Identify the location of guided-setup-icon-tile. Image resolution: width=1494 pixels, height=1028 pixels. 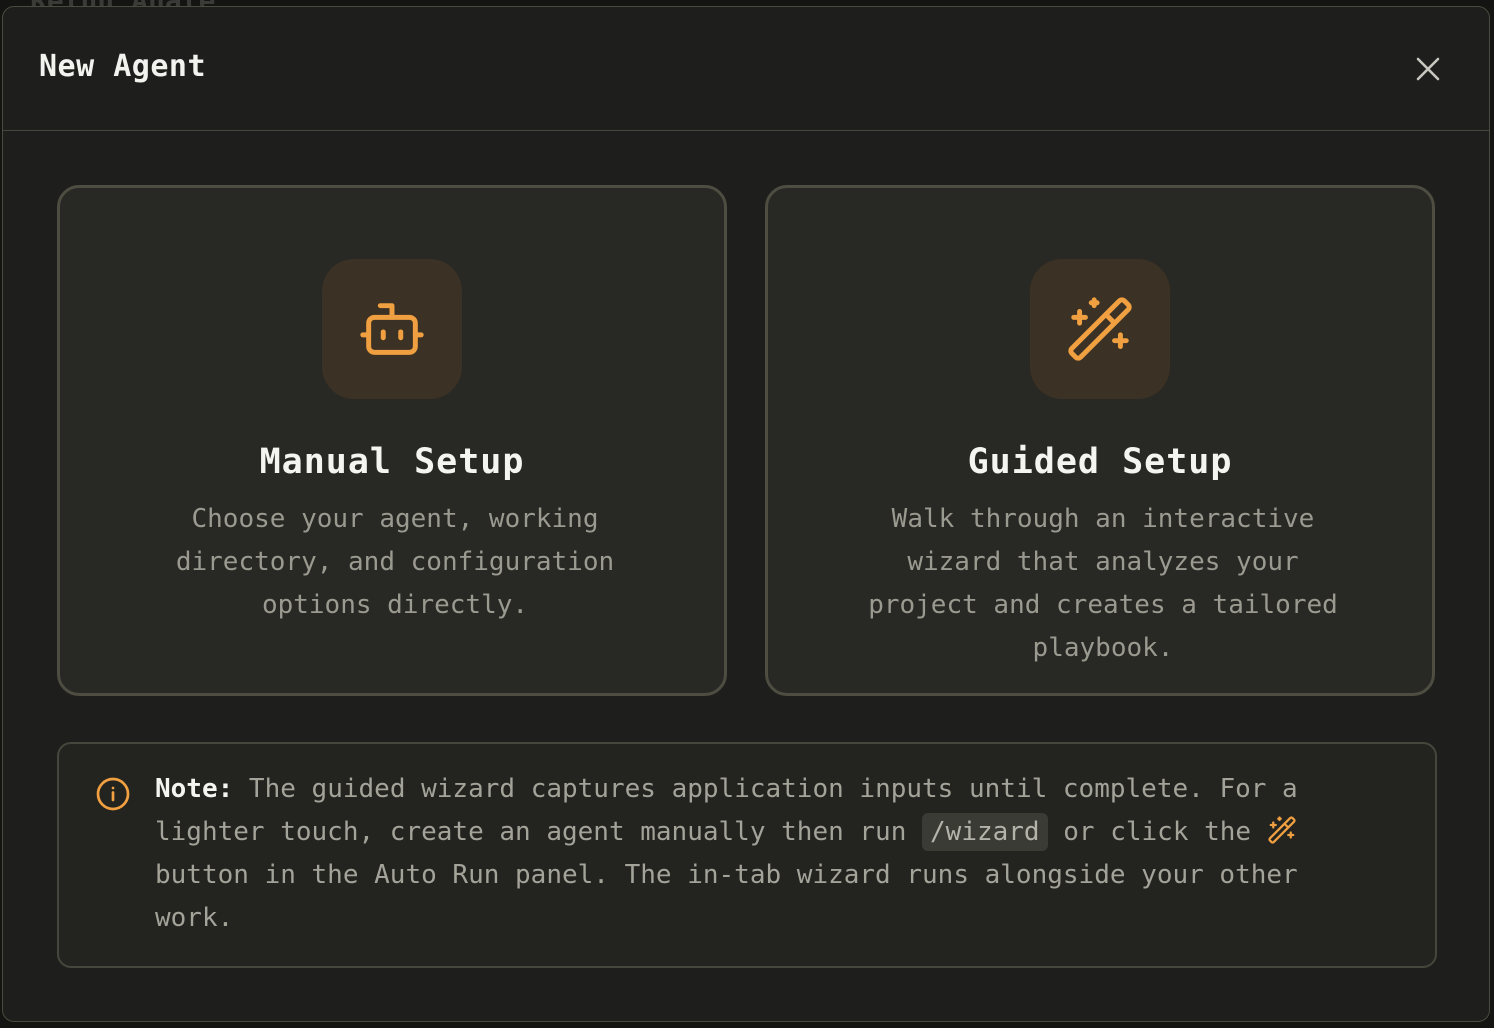
(1100, 329).